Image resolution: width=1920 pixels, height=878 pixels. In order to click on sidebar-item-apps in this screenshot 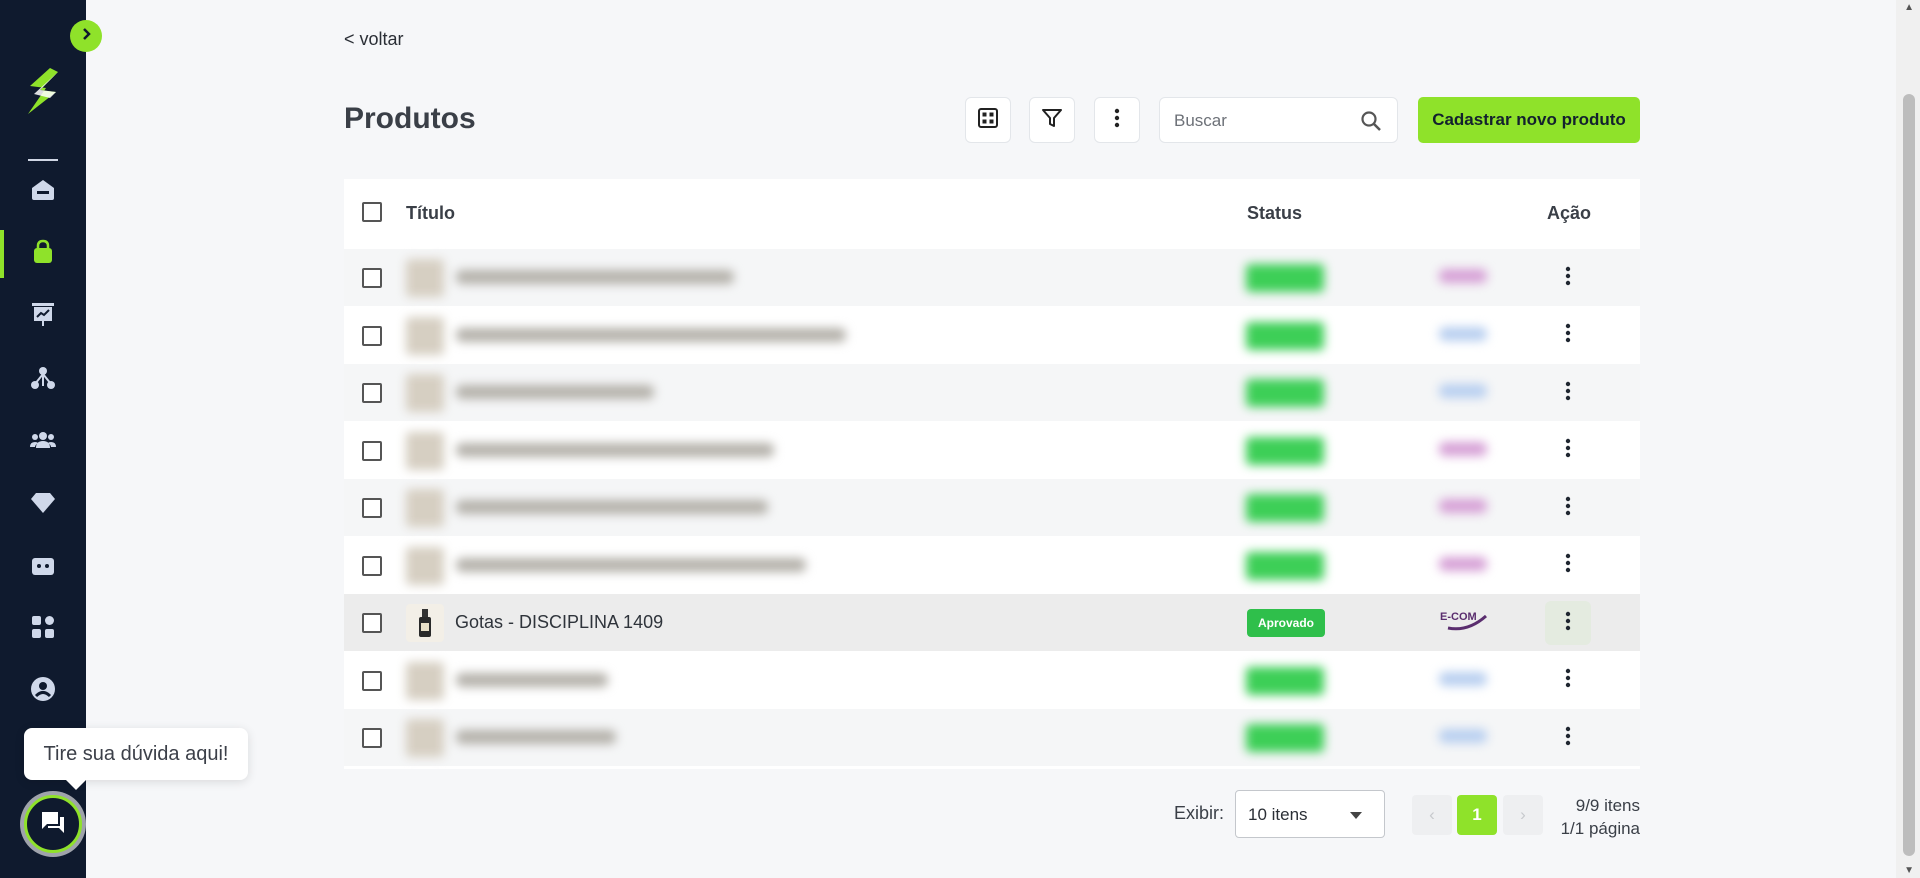, I will do `click(43, 629)`.